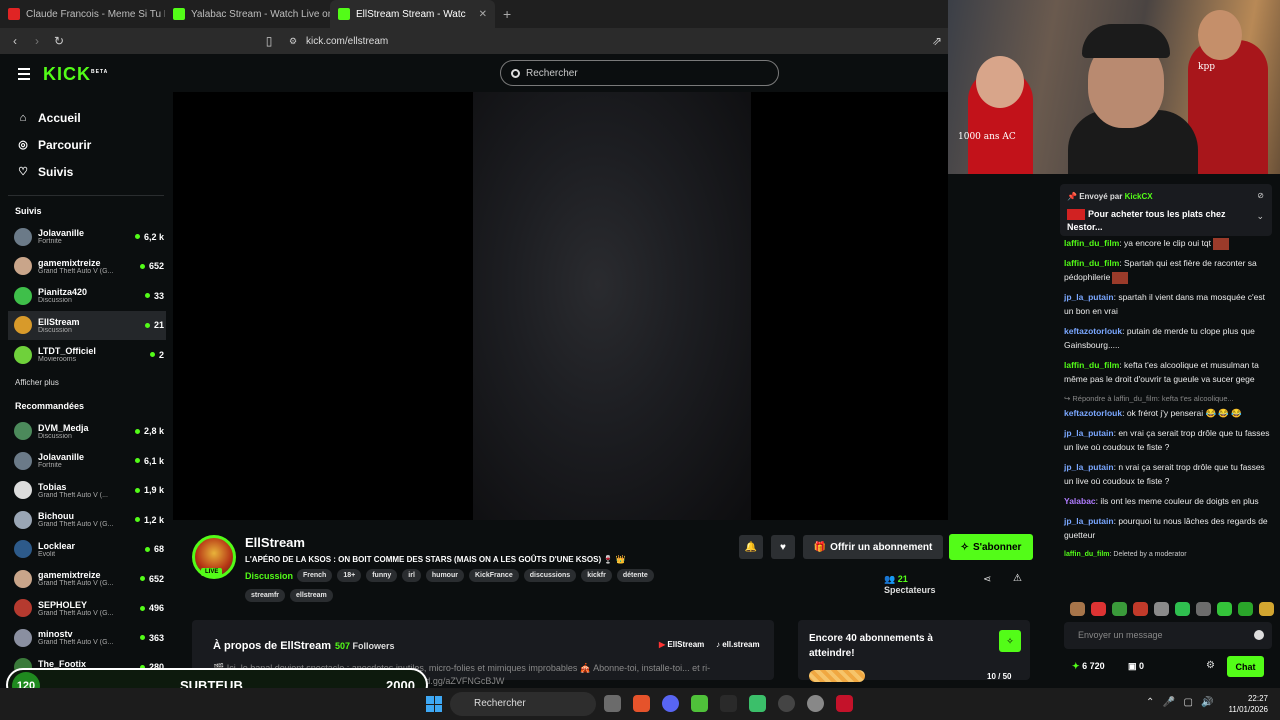 This screenshot has width=1280, height=720. Describe the element at coordinates (86, 520) in the screenshot. I see `channel-item: Bichouu Grand Theft Auto V (G... 1,2 k` at that location.